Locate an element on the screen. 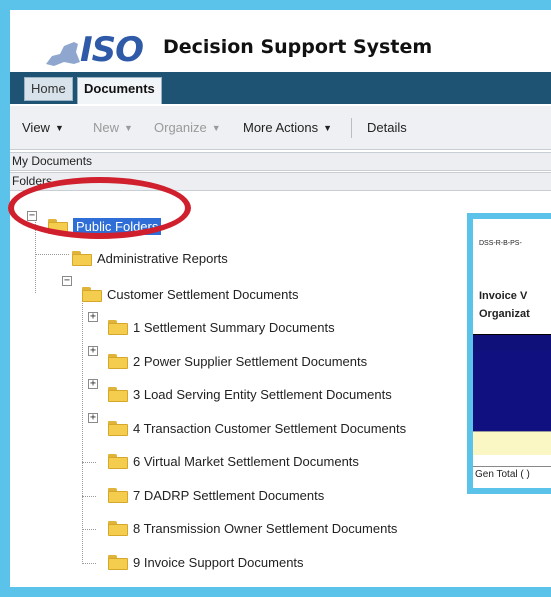 This screenshot has width=551, height=597. new-menu-button: New ▼ is located at coordinates (113, 127).